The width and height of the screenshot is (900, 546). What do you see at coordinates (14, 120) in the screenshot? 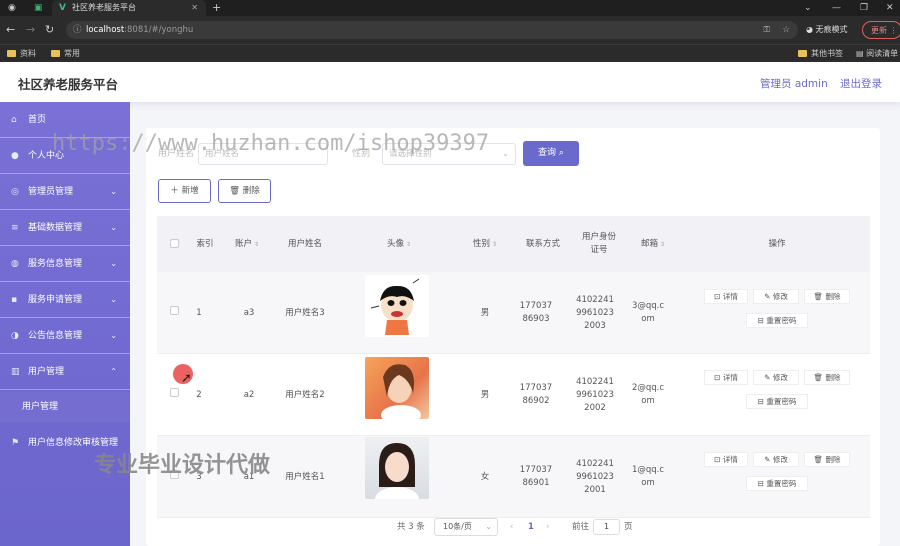
I see `home-icon: ⌂` at bounding box center [14, 120].